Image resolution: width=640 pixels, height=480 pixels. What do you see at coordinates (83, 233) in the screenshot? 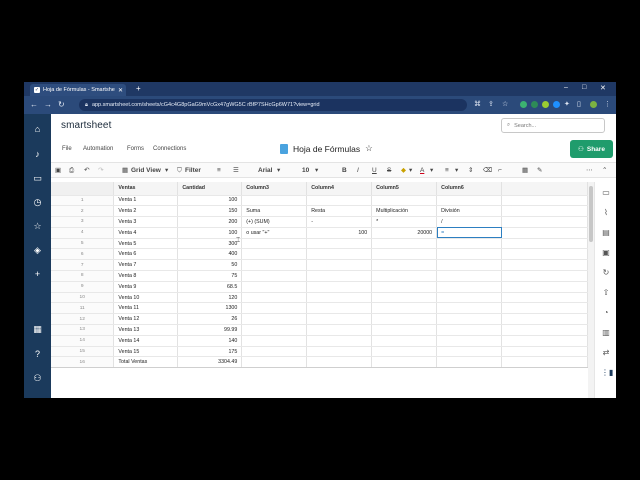
I see `row-number: 4` at bounding box center [83, 233].